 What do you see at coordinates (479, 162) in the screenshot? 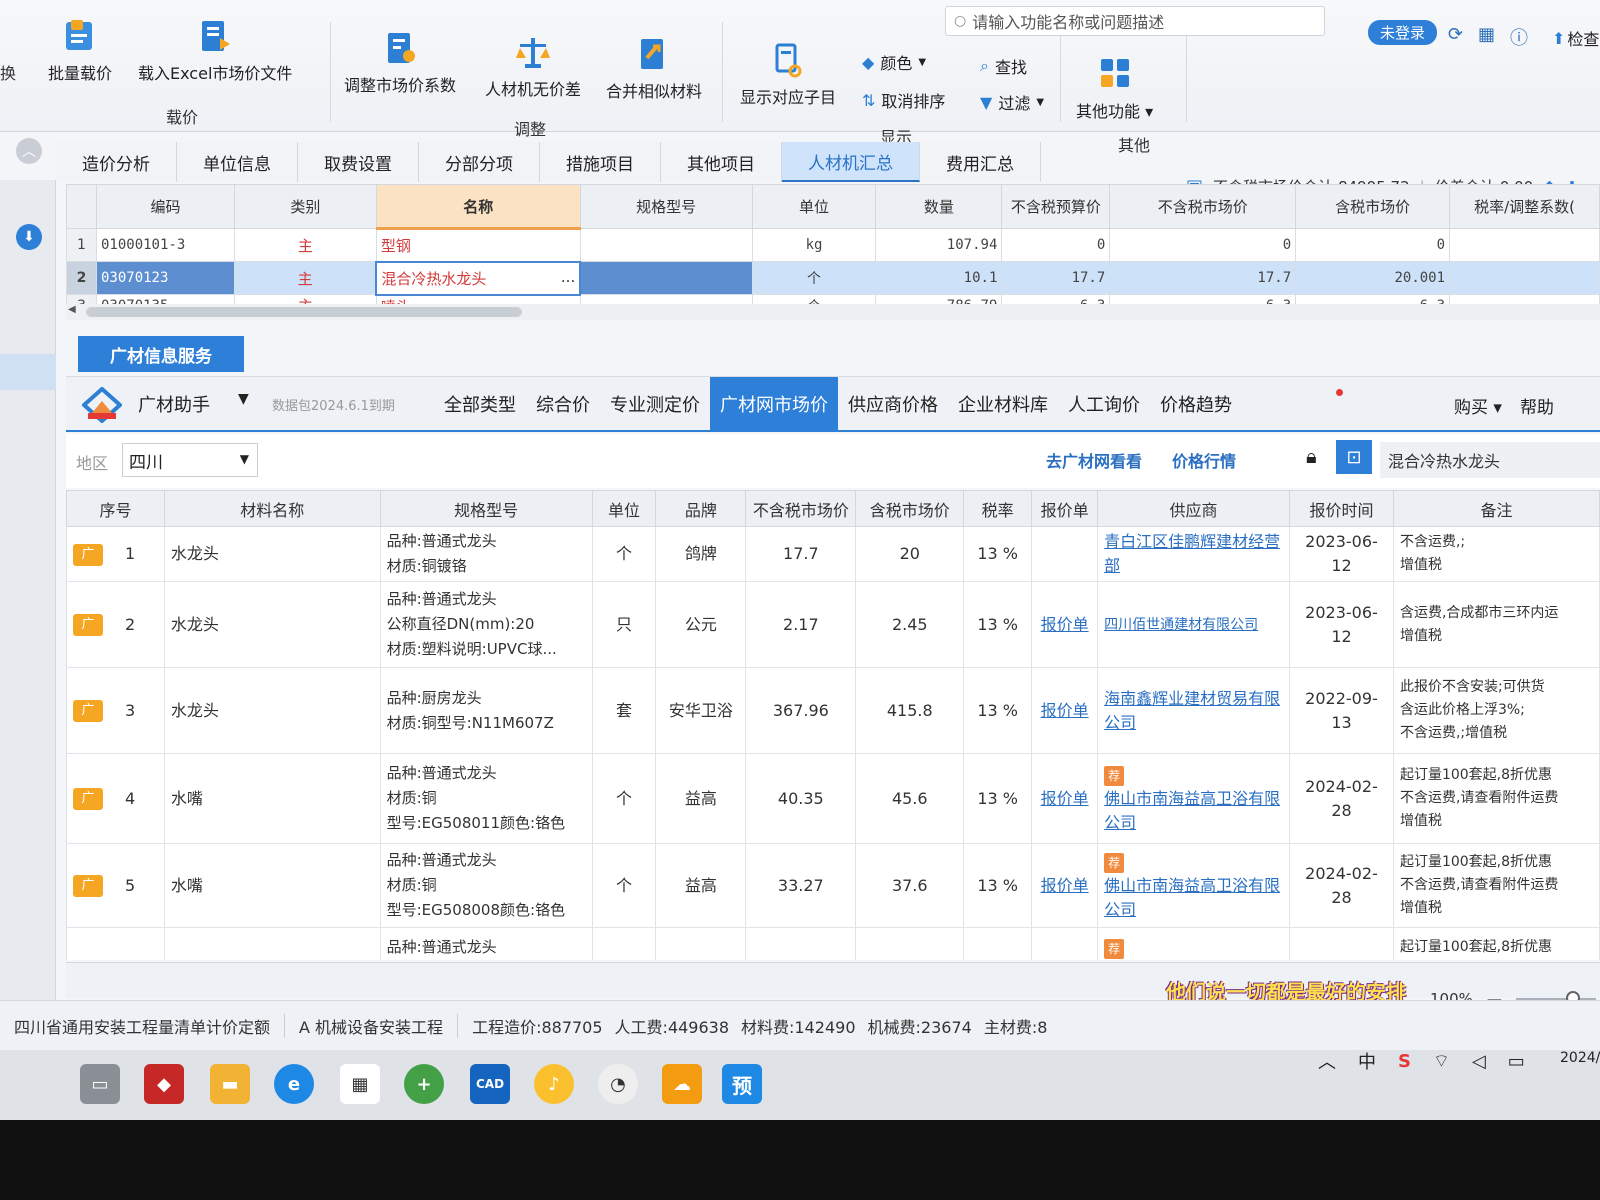
I see `tab-sub-items: 分部分项` at bounding box center [479, 162].